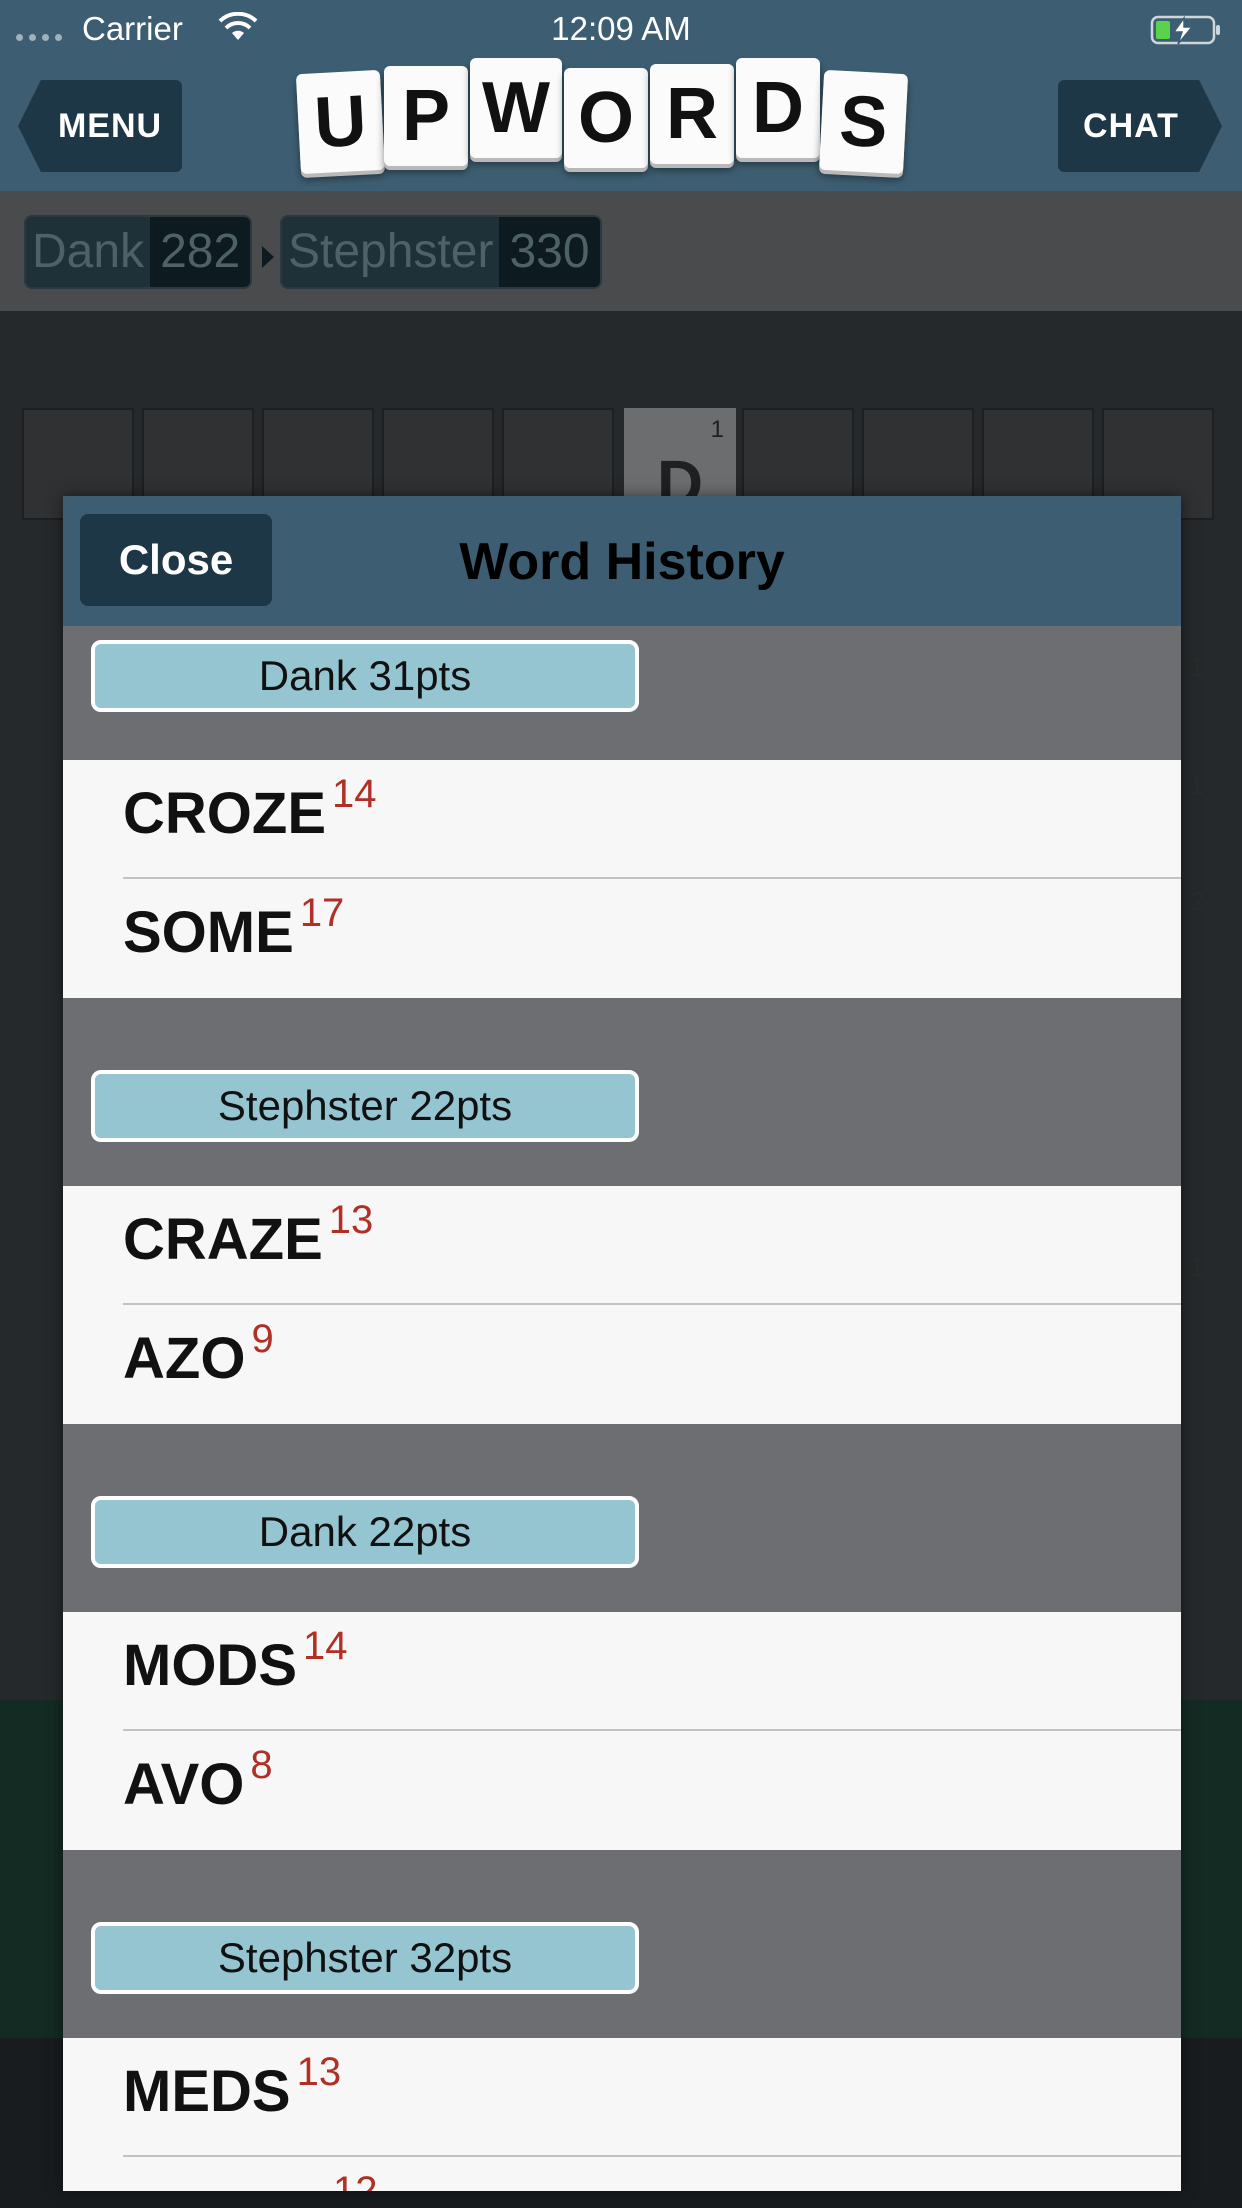 This screenshot has height=2208, width=1242. Describe the element at coordinates (88, 251) in the screenshot. I see `player-name: Dank` at that location.